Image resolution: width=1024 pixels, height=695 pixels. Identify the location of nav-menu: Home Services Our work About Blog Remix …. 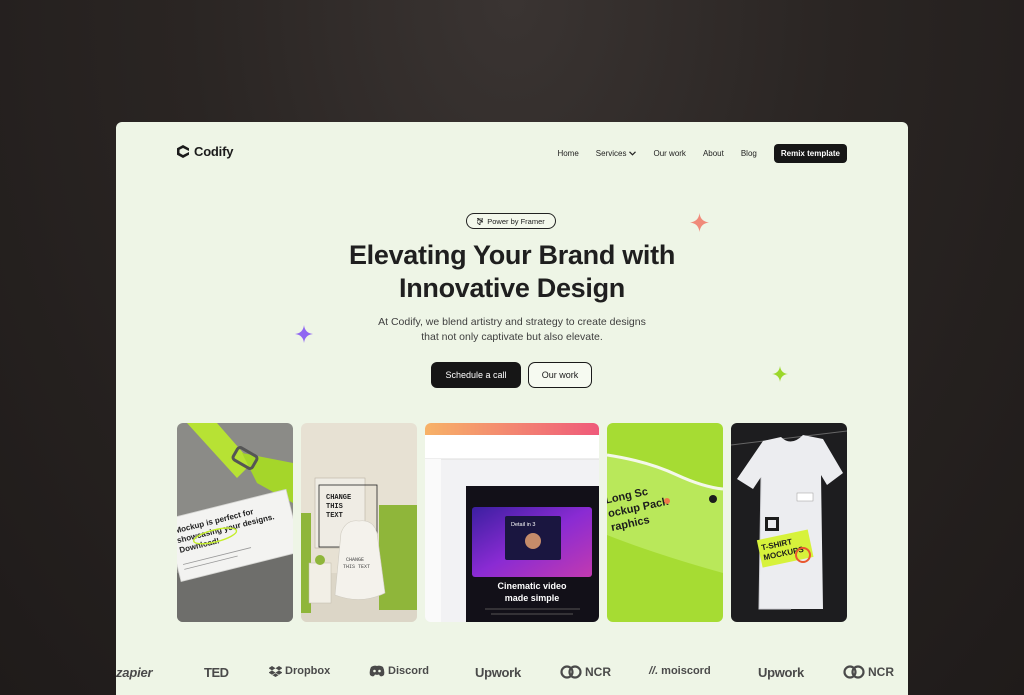
(702, 153).